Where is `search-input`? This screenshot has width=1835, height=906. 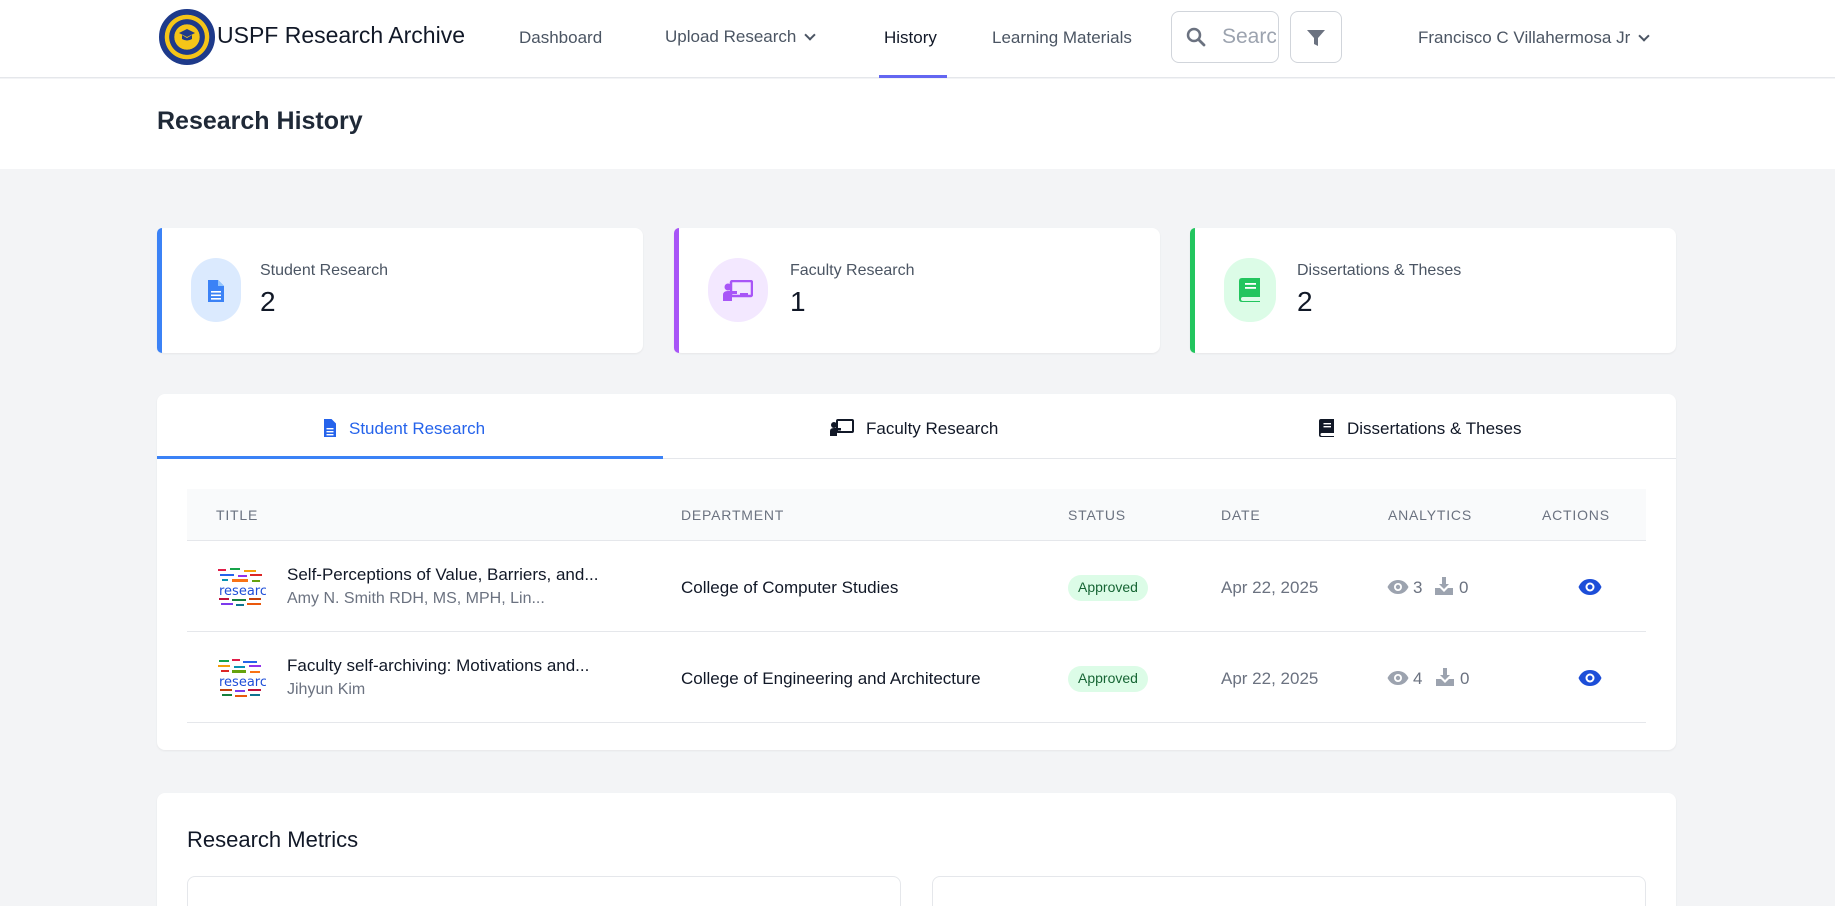 search-input is located at coordinates (1249, 37).